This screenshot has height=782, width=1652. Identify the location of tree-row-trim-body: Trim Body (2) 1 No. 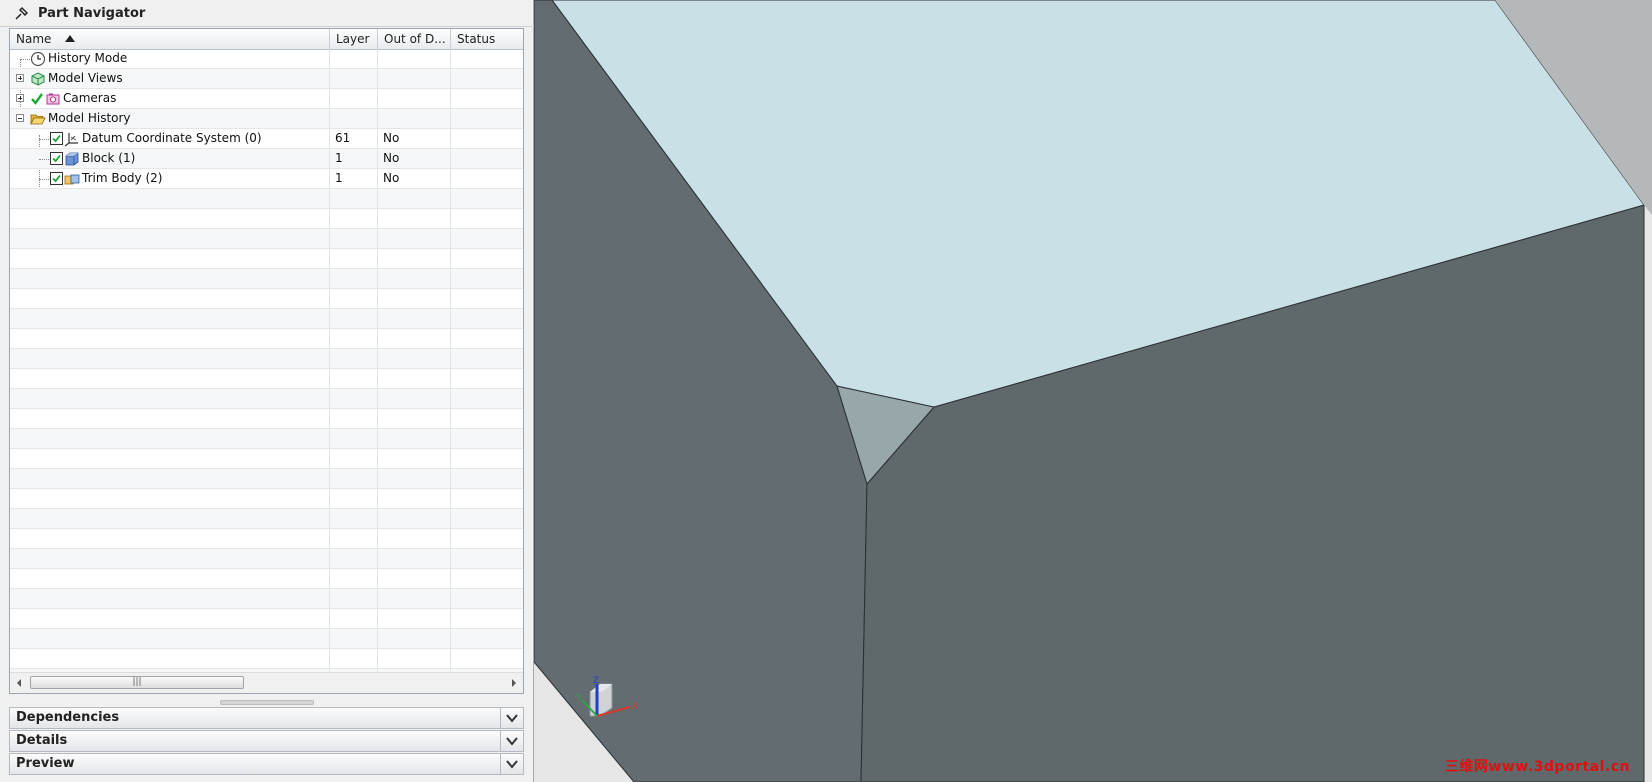
(266, 179).